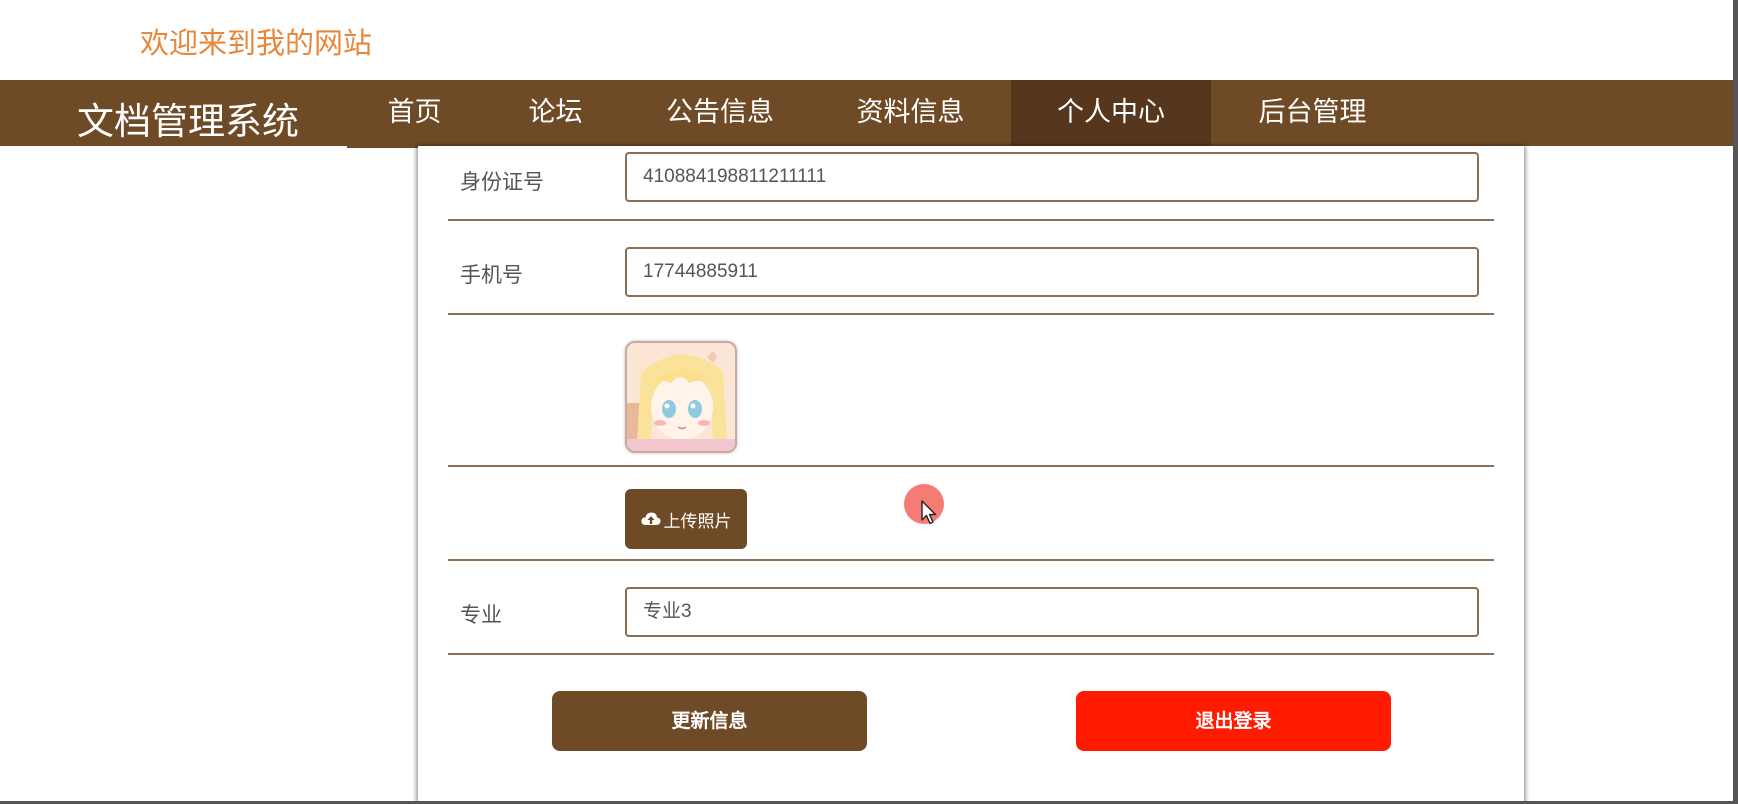 This screenshot has width=1738, height=804. What do you see at coordinates (1052, 177) in the screenshot?
I see `id-number-input: 410884198811211111` at bounding box center [1052, 177].